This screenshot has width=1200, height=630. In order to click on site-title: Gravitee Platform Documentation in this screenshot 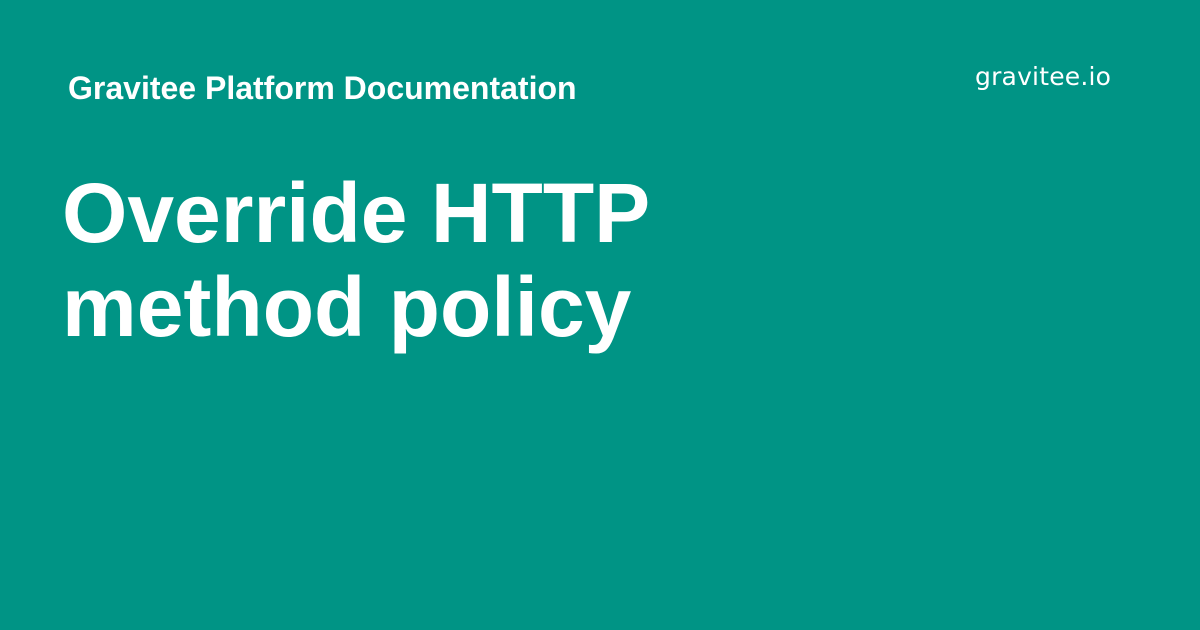, I will do `click(322, 88)`.